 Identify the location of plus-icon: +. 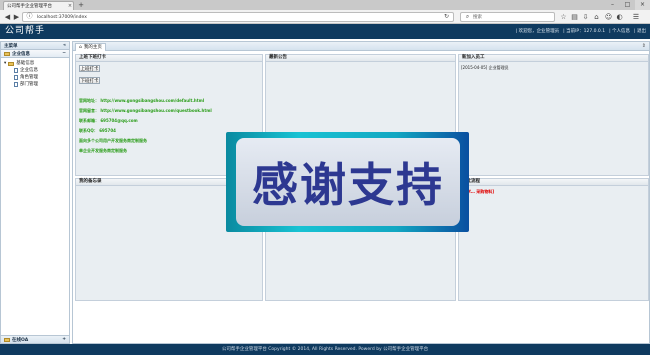
(64, 339).